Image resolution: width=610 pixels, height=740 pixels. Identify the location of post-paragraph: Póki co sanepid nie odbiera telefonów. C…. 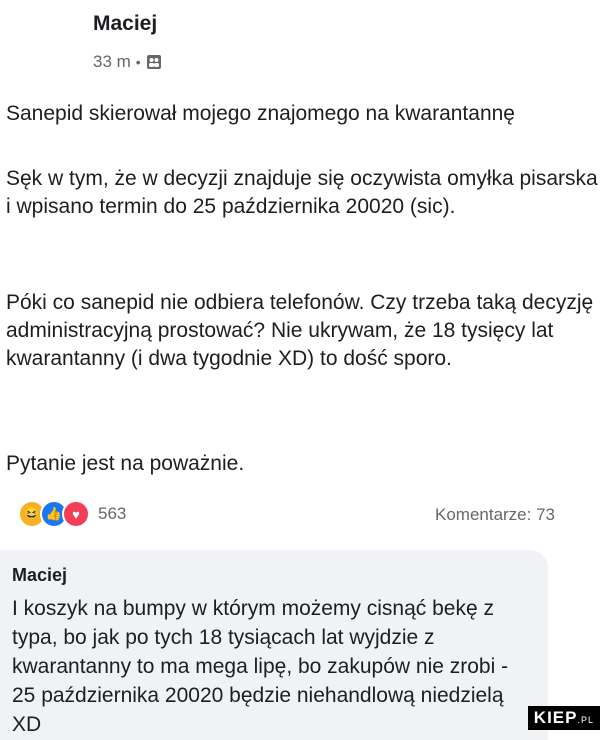
(300, 330).